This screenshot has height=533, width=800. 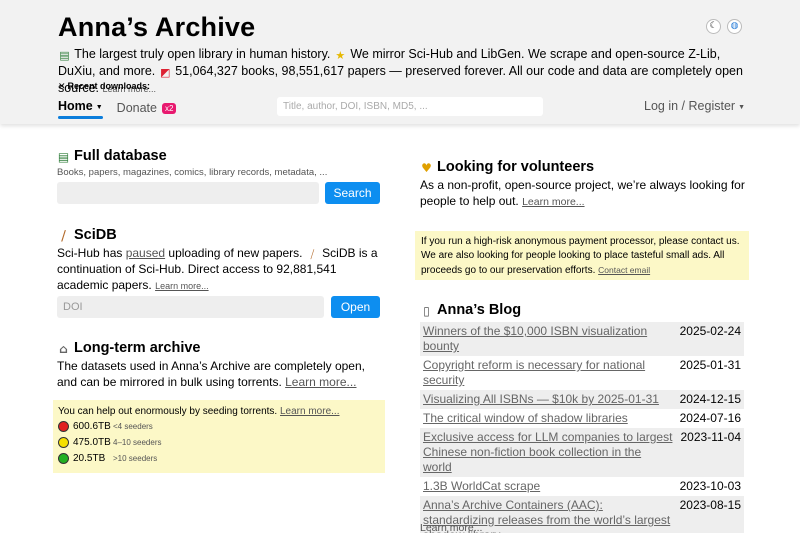 What do you see at coordinates (156, 27) in the screenshot?
I see `site-title: Anna’s Archive` at bounding box center [156, 27].